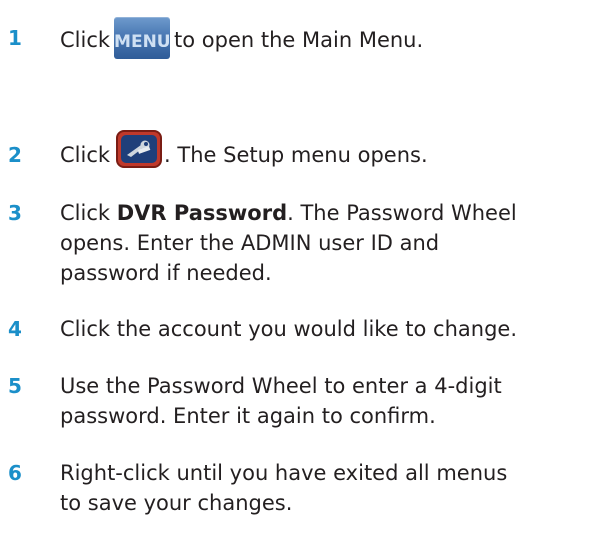  What do you see at coordinates (15, 213) in the screenshot?
I see `step-number: 3` at bounding box center [15, 213].